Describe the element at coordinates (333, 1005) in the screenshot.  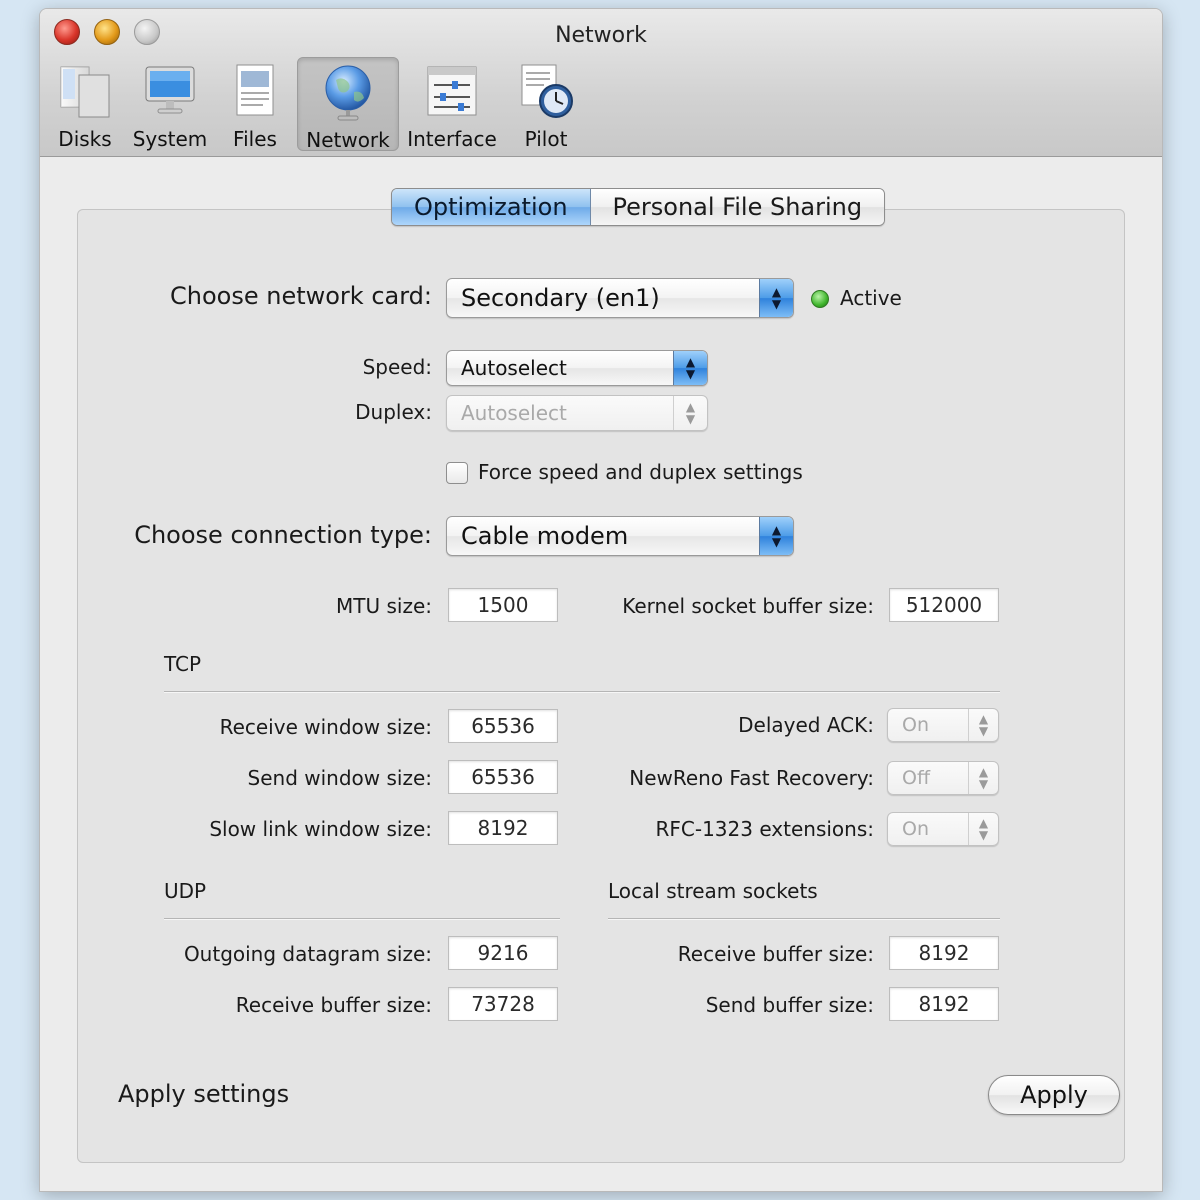
I see `udp-receive-buffer-label: Receive buffer size:` at that location.